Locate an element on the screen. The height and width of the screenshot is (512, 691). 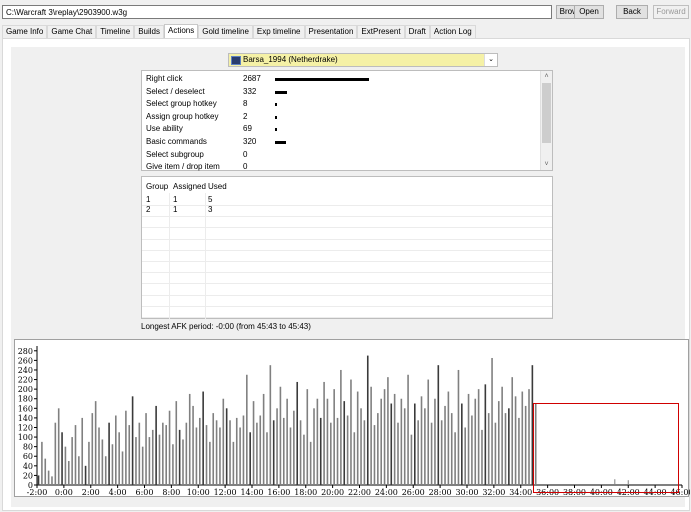
x-tick-label: 14:00 is located at coordinates (251, 492).